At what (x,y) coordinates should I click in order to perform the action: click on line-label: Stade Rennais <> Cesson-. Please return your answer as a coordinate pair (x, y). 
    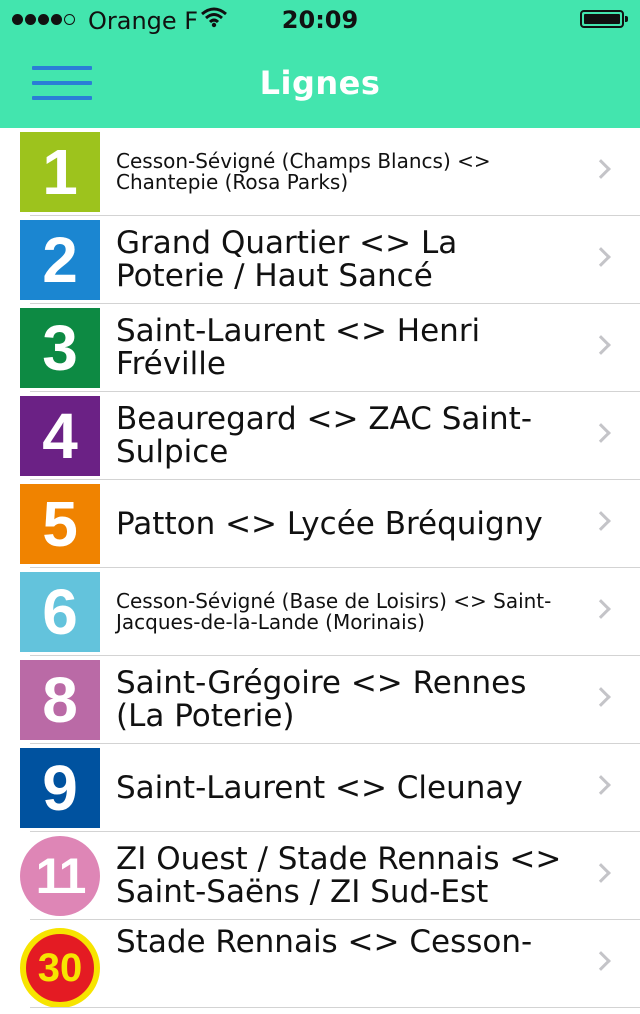
    Looking at the image, I should click on (324, 942).